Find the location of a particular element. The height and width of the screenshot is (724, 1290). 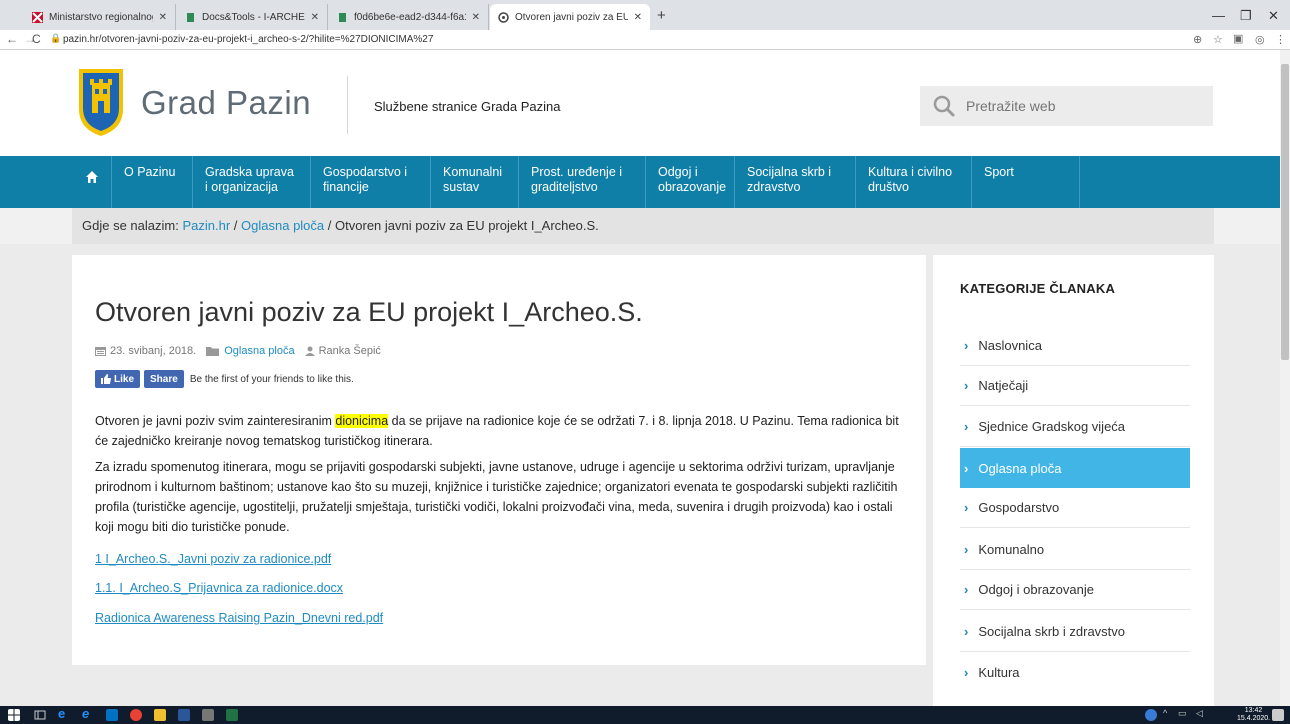

battery-icon: ▭ is located at coordinates (1184, 714).